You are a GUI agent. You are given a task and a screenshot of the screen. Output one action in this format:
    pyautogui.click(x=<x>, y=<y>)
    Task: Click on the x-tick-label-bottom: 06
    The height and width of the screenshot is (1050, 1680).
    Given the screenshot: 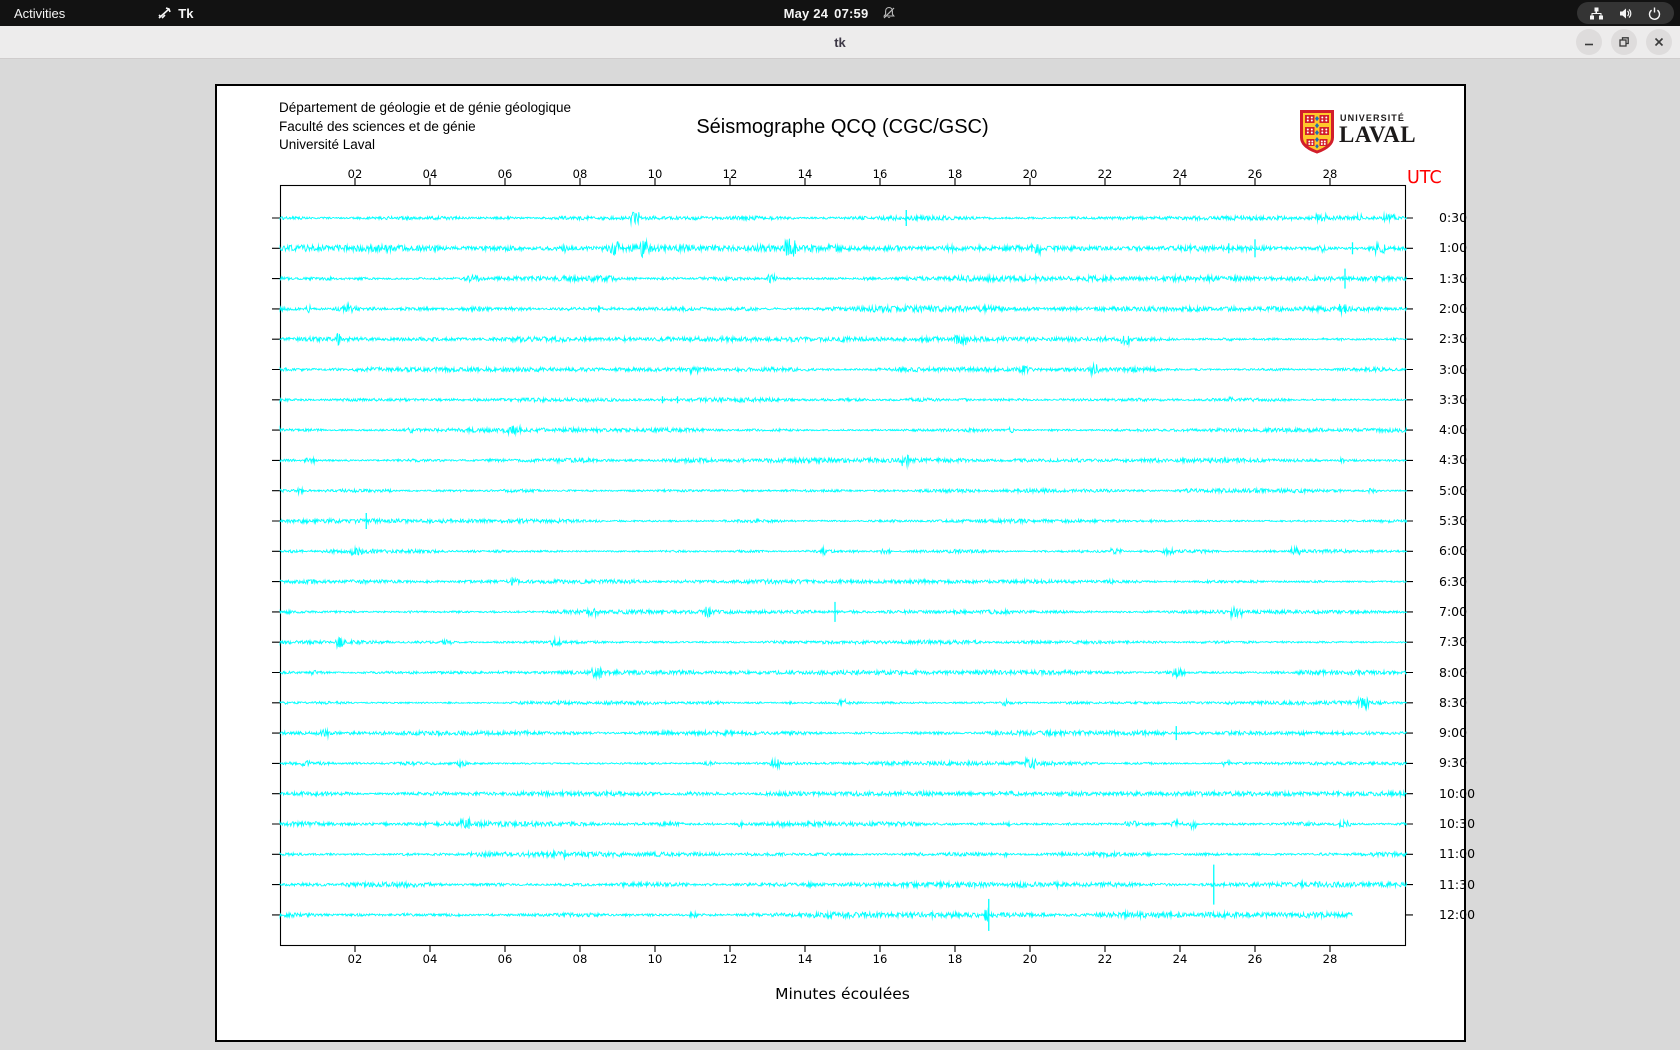 What is the action you would take?
    pyautogui.click(x=505, y=959)
    